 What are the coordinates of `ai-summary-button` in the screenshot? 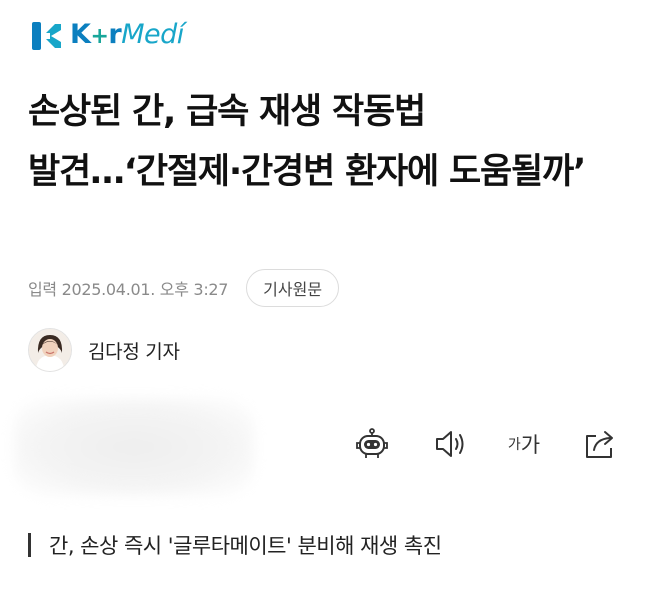 It's located at (372, 444).